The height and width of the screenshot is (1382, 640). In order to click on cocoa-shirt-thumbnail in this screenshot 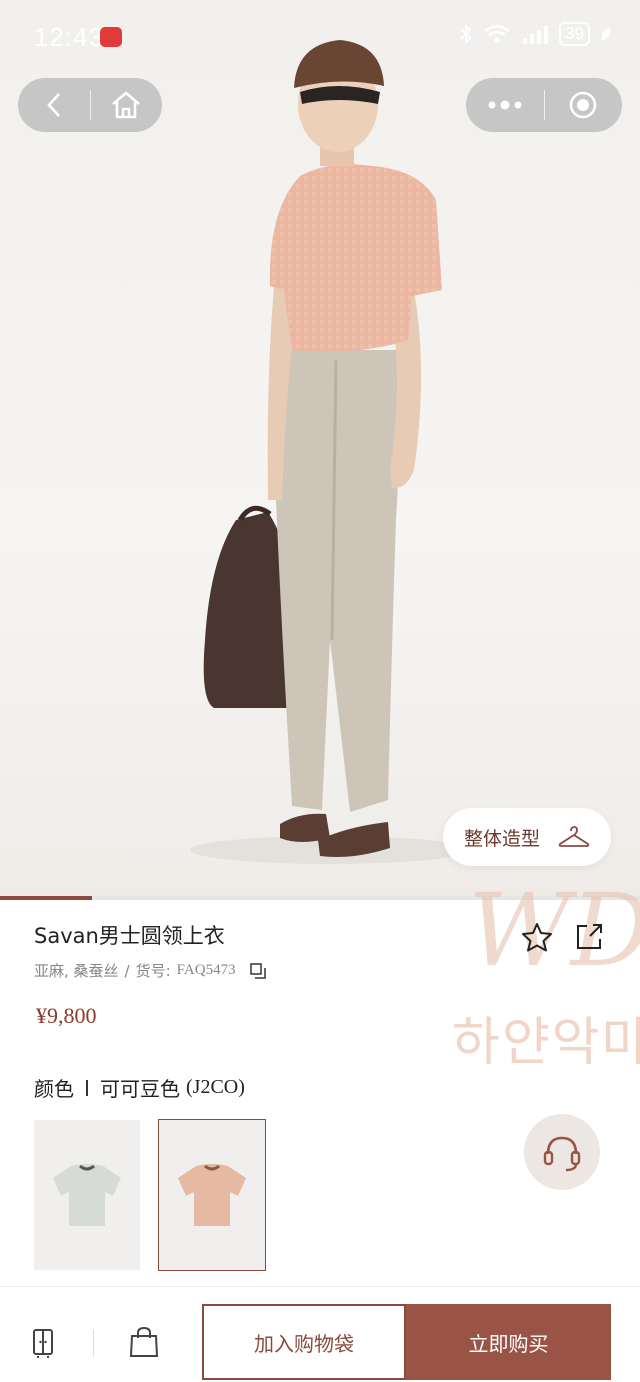, I will do `click(212, 1195)`.